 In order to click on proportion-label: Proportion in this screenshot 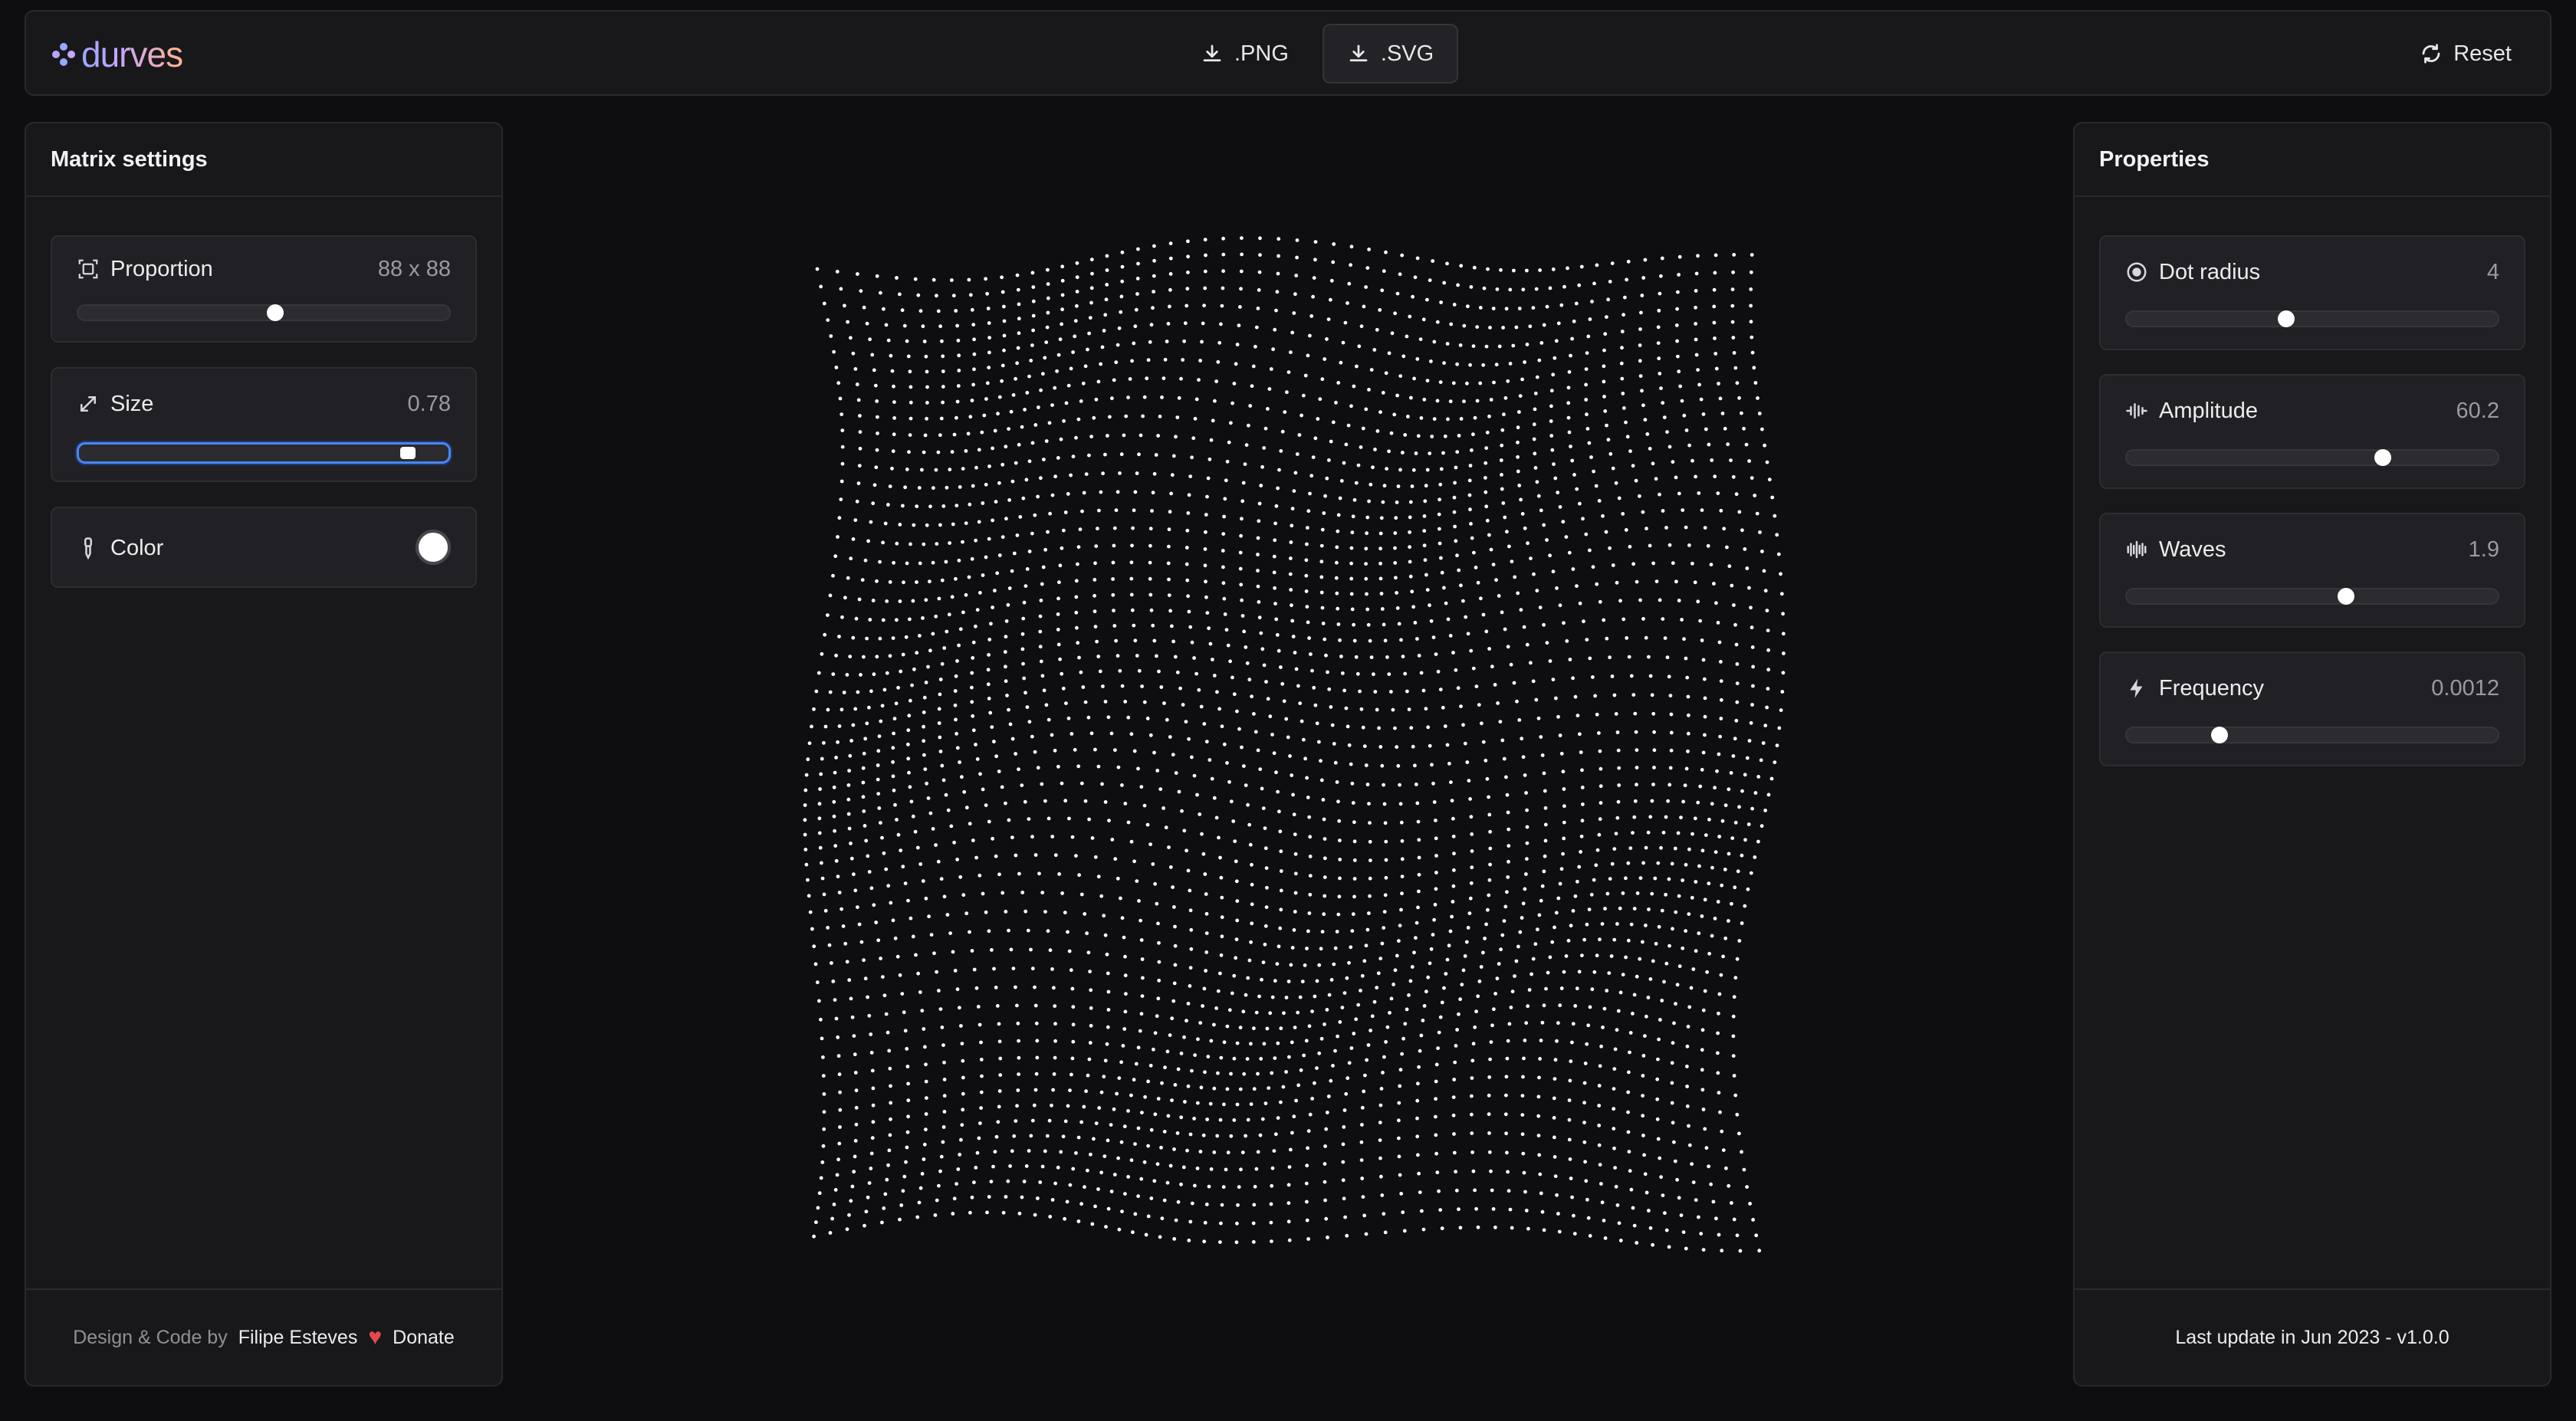, I will do `click(161, 268)`.